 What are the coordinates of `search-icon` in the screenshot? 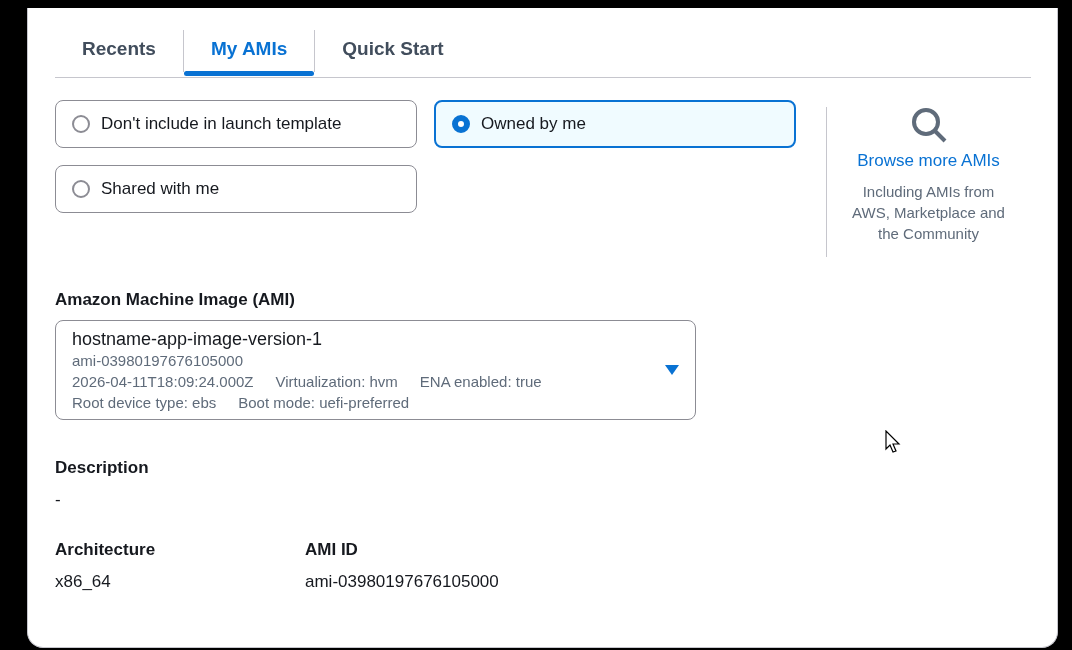 It's located at (928, 126).